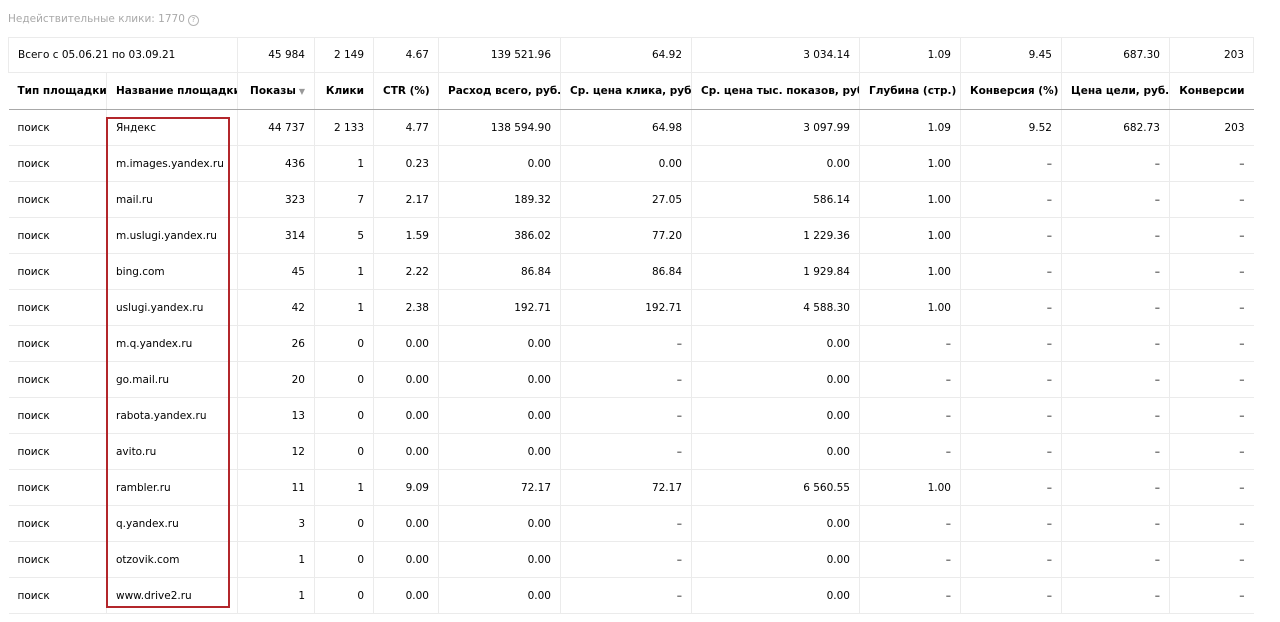  Describe the element at coordinates (276, 415) in the screenshot. I see `row-impressions: 13` at that location.